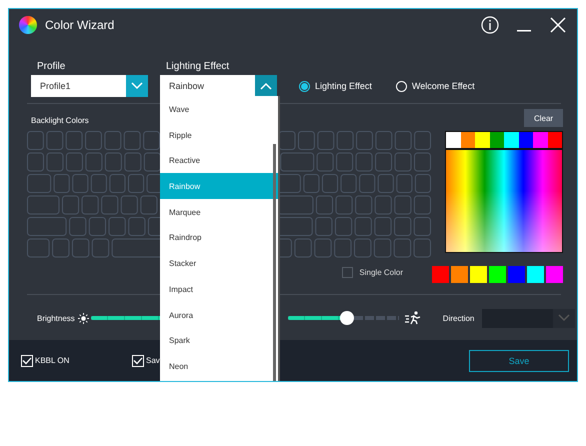 This screenshot has height=446, width=586. I want to click on dropdown-option: Ripple, so click(219, 135).